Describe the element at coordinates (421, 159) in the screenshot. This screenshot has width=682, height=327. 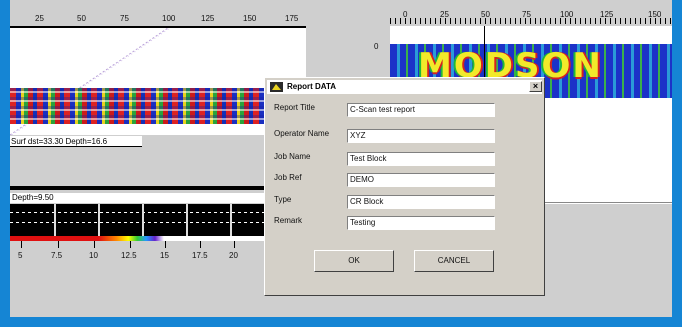
I see `job-name-input: Test Block` at that location.